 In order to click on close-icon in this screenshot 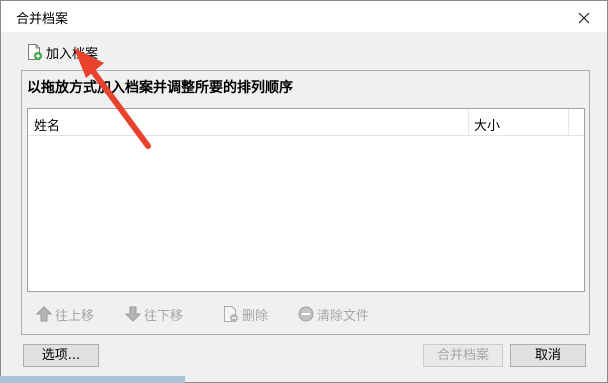, I will do `click(584, 17)`.